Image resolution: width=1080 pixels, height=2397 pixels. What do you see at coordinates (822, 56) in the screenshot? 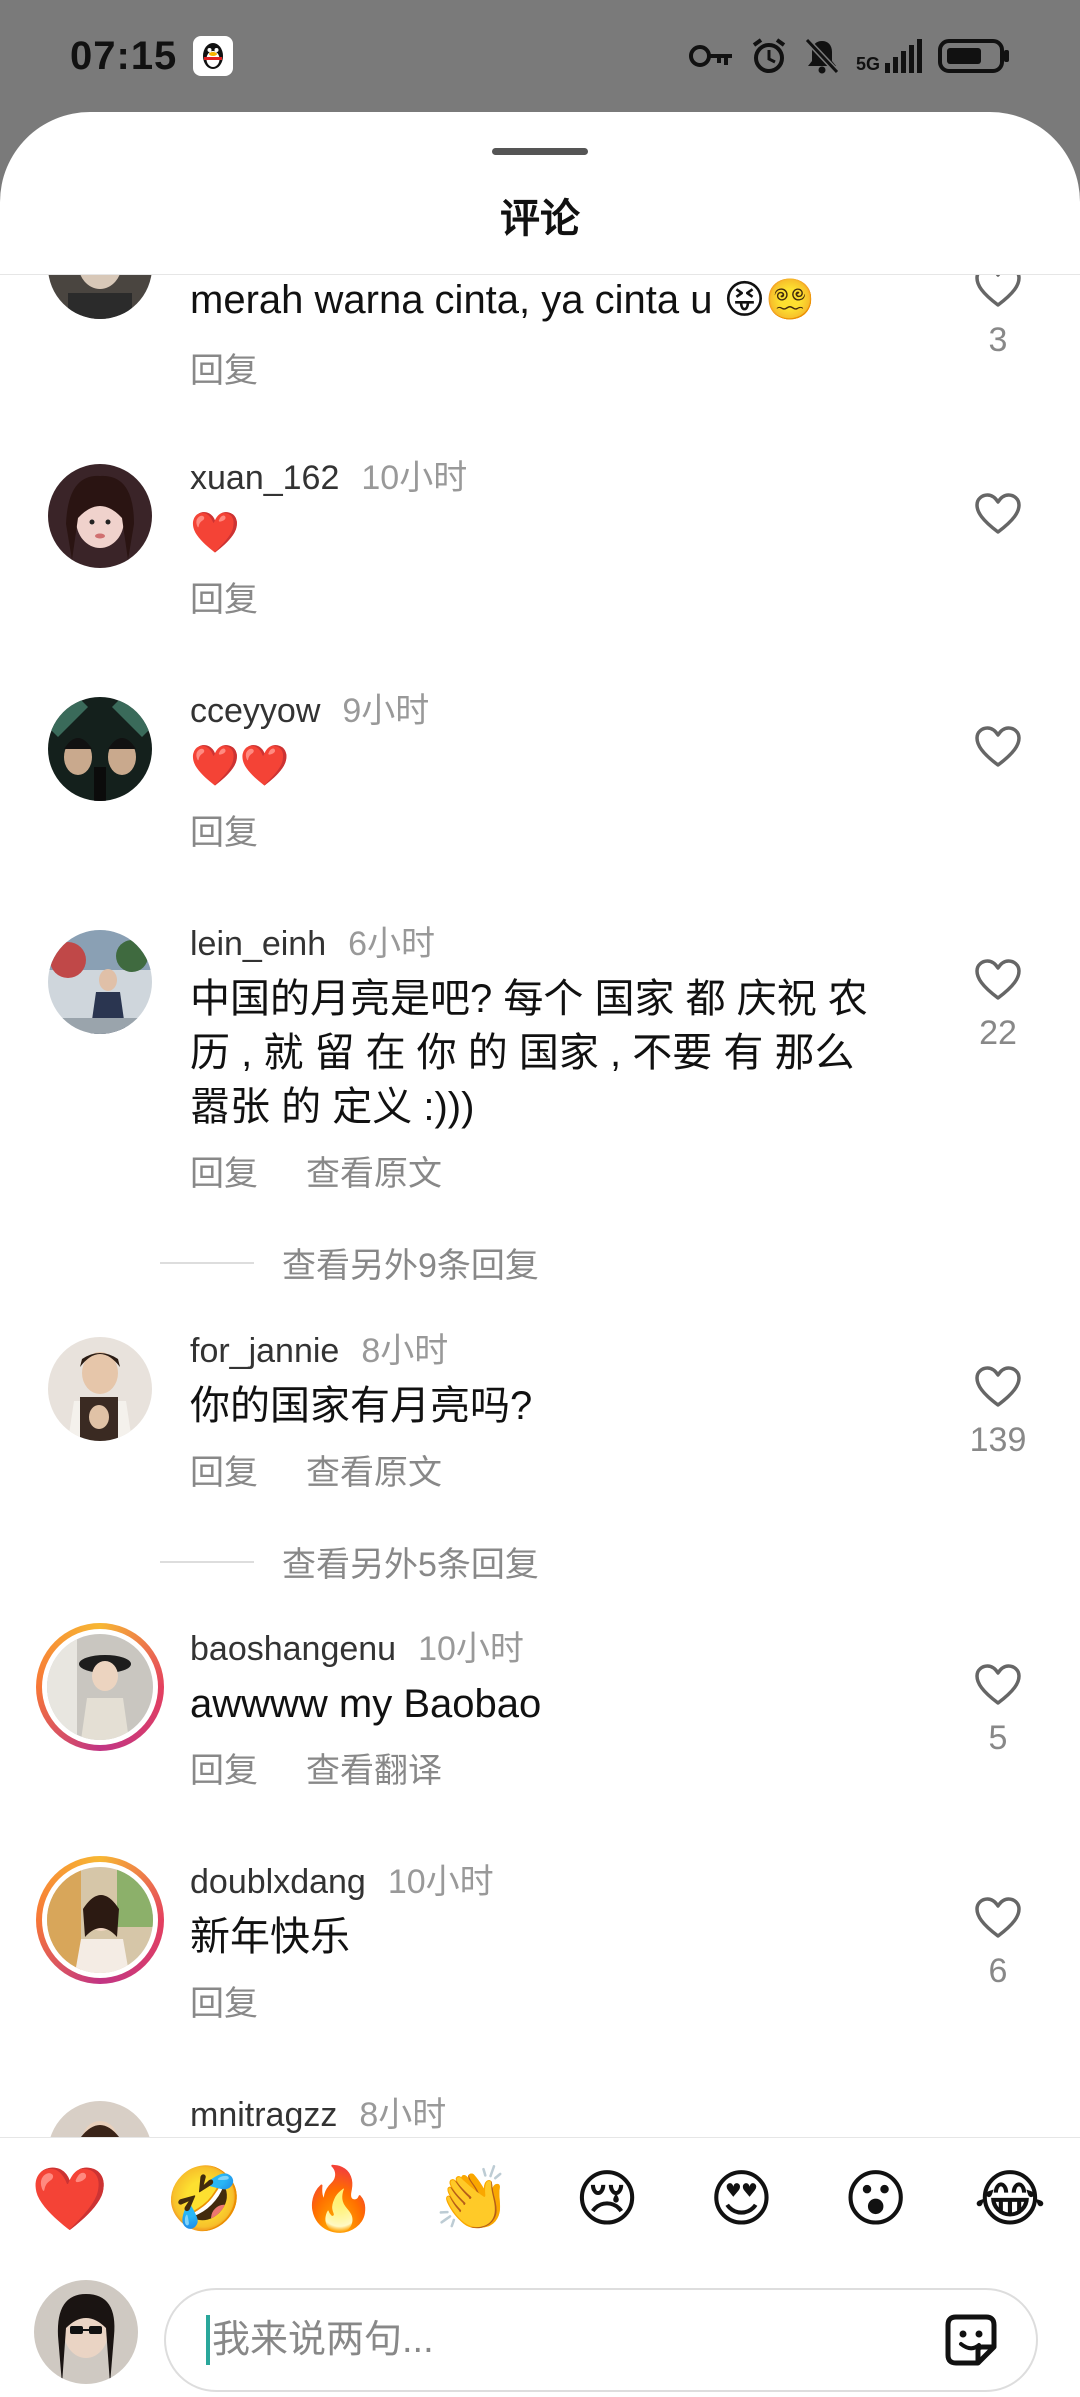
I see `mute-bell-icon` at bounding box center [822, 56].